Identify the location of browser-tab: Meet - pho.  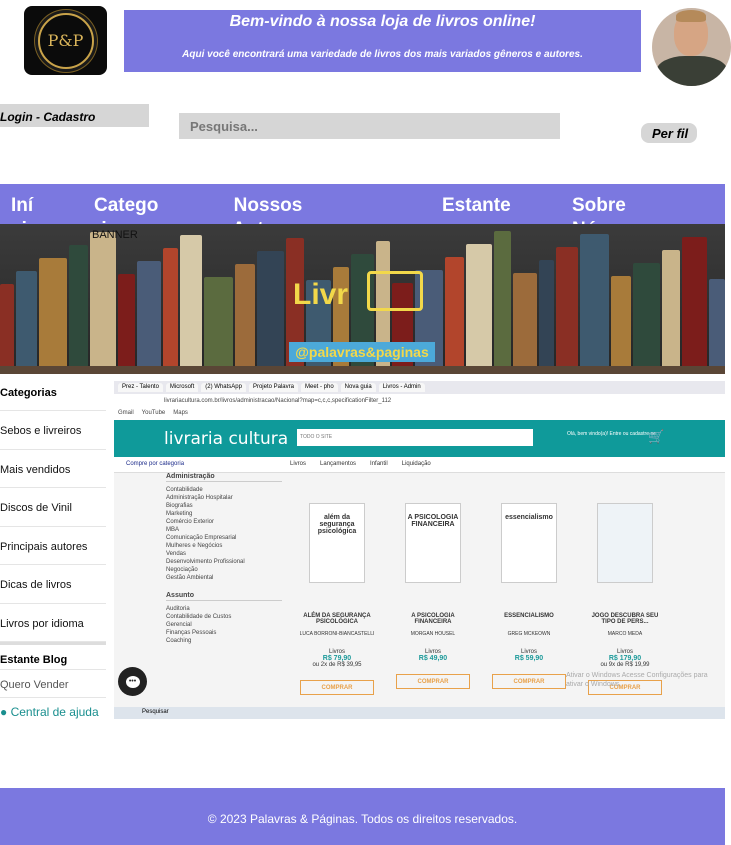
(319, 387).